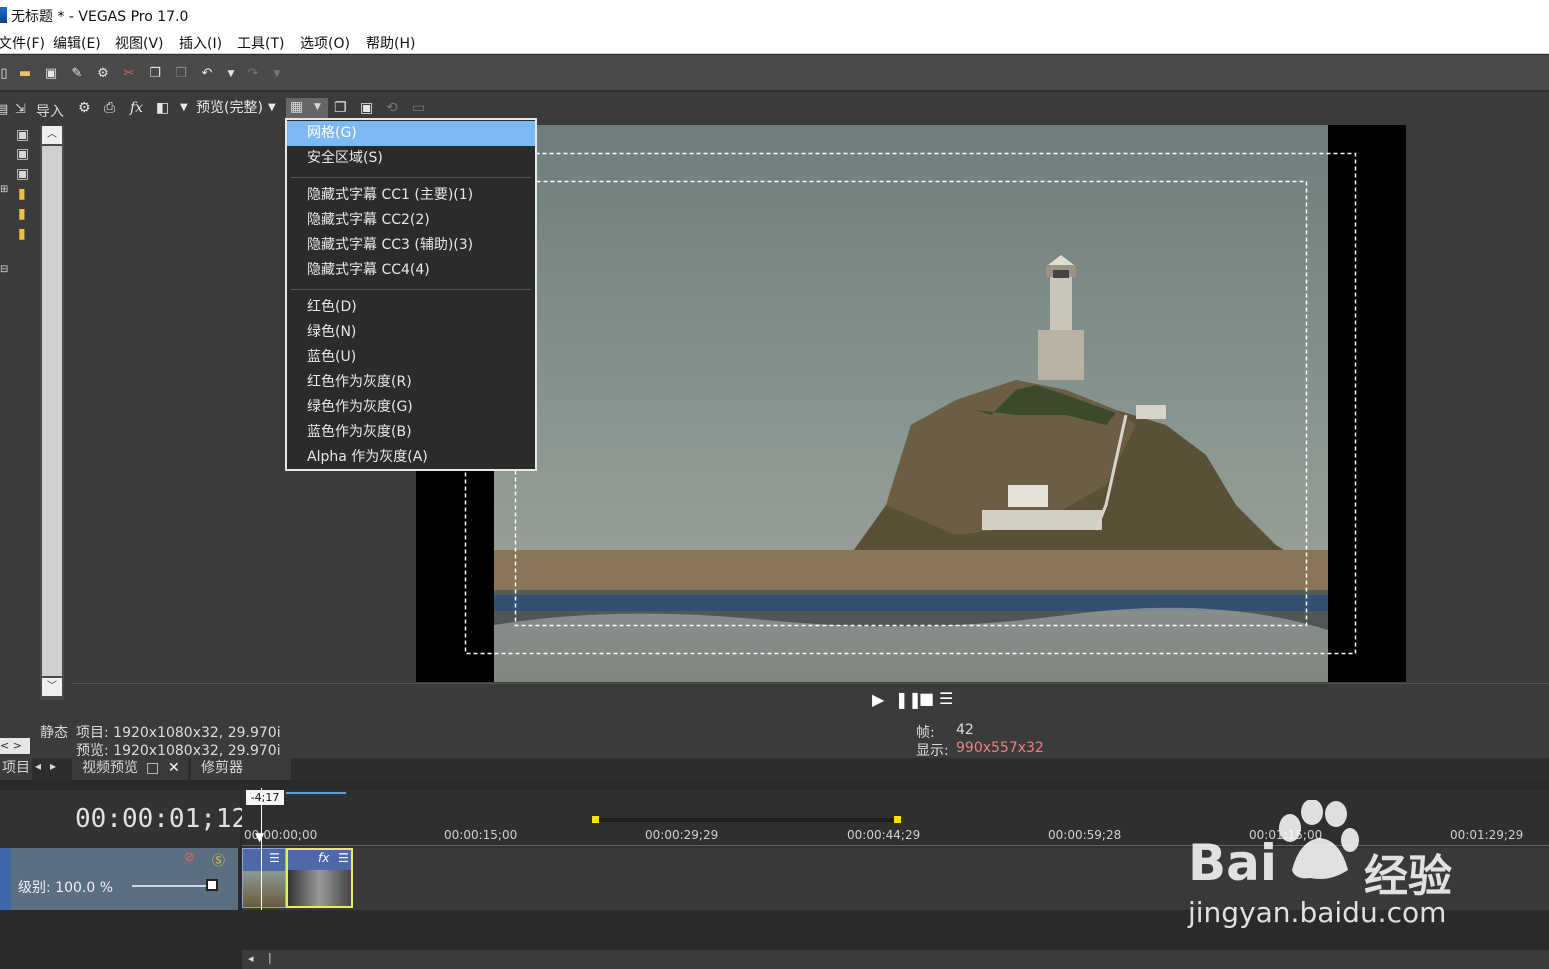 The height and width of the screenshot is (969, 1549). I want to click on video-track-header: ⊘ Ⓢ 级别: 100.0 %, so click(119, 879).